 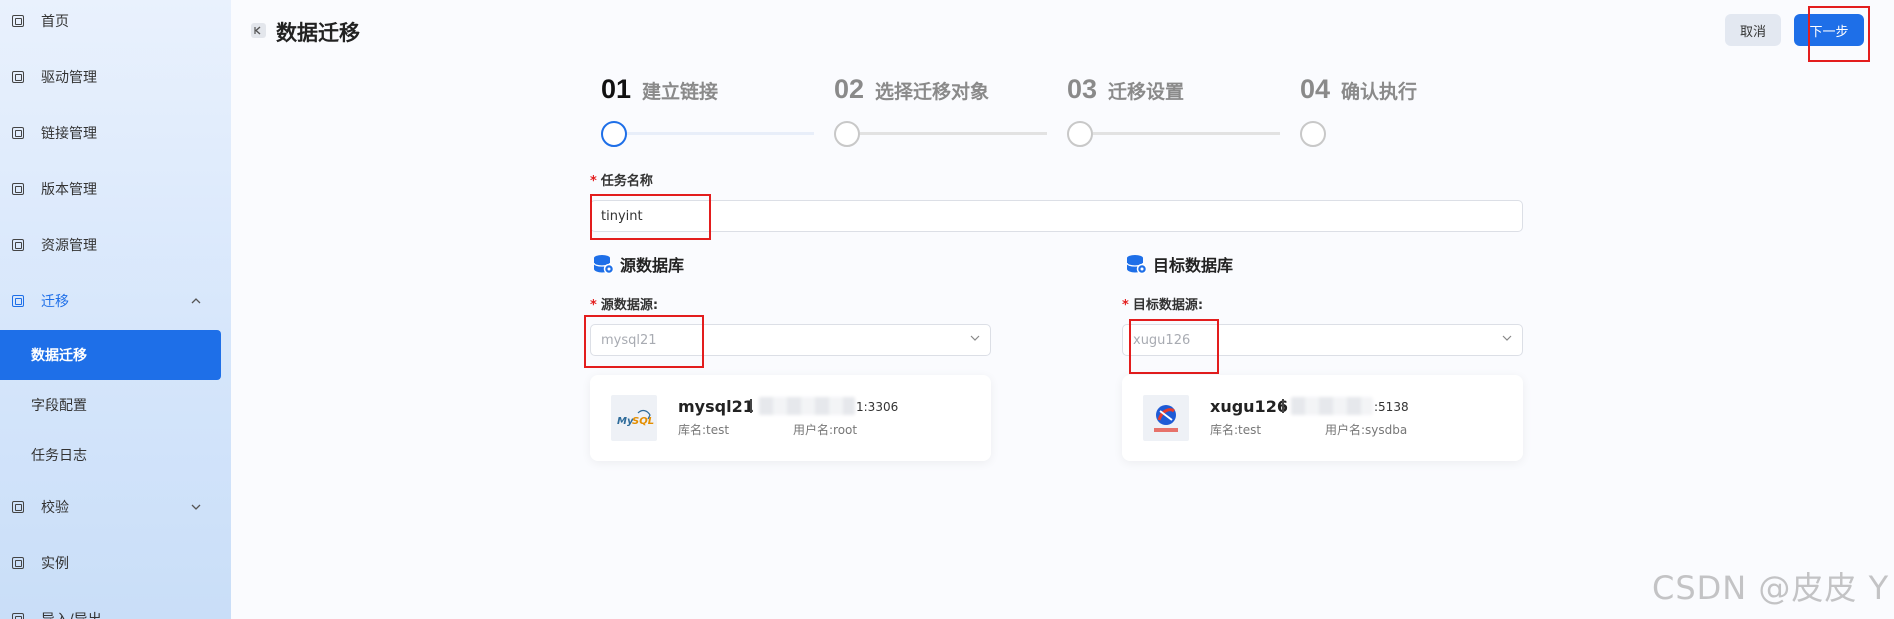 I want to click on svg-text: SQL, so click(x=643, y=421).